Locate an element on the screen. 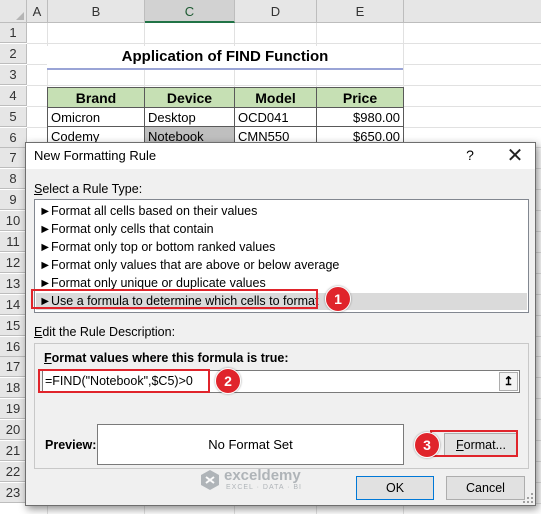 This screenshot has width=541, height=514. accelerator-key: F is located at coordinates (48, 358).